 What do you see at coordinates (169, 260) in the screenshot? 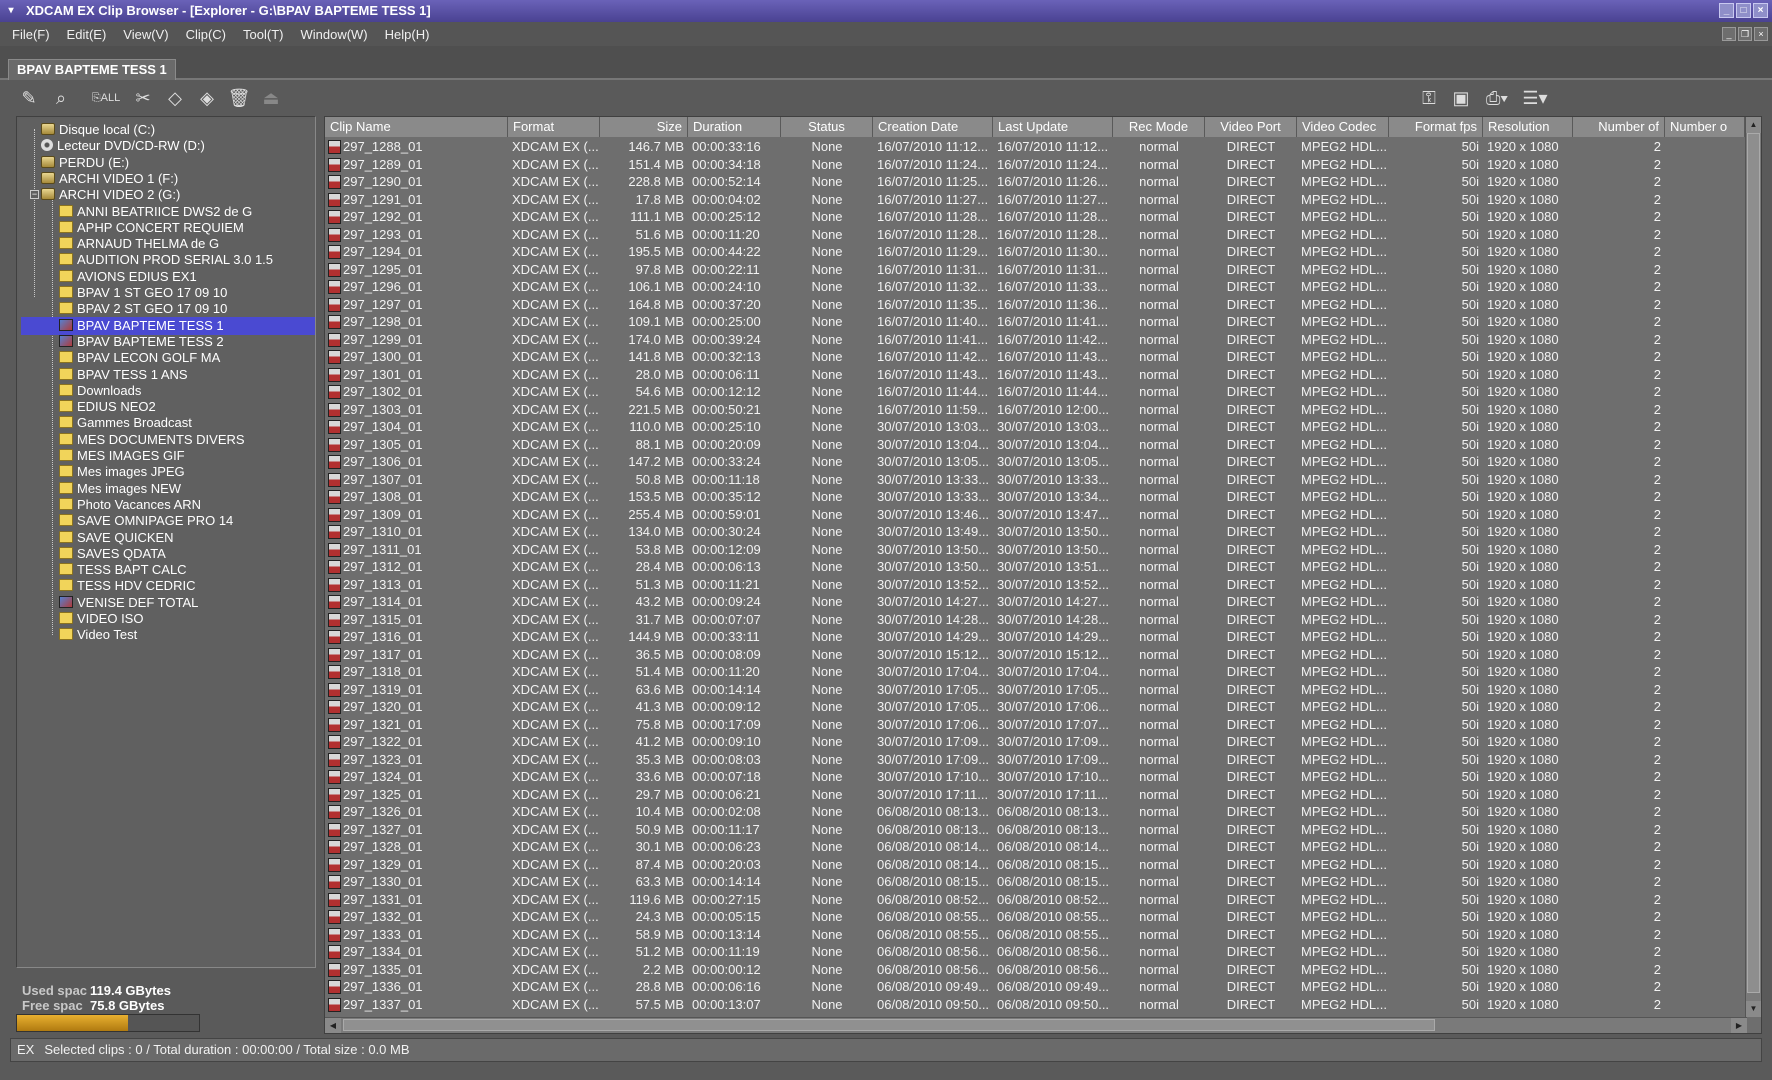
I see `tree-item: AUDITION PROD SERIAL 3.0 1.5` at bounding box center [169, 260].